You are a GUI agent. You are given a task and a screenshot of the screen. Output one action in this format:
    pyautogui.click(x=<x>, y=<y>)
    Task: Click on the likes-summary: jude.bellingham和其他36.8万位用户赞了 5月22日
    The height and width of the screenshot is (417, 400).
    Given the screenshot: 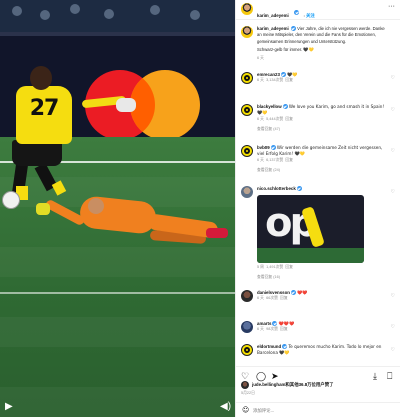 What is the action you would take?
    pyautogui.click(x=320, y=388)
    